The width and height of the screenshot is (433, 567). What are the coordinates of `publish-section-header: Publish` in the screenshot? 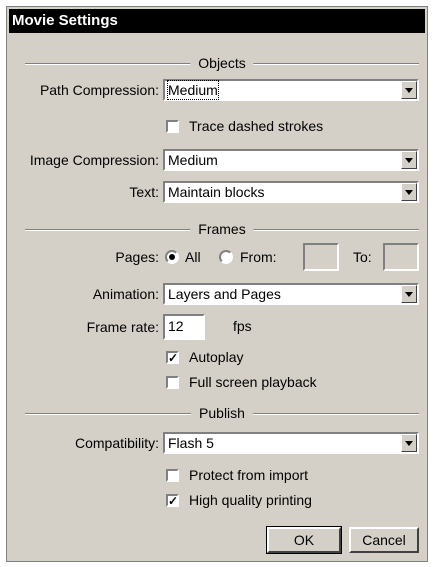 It's located at (222, 413).